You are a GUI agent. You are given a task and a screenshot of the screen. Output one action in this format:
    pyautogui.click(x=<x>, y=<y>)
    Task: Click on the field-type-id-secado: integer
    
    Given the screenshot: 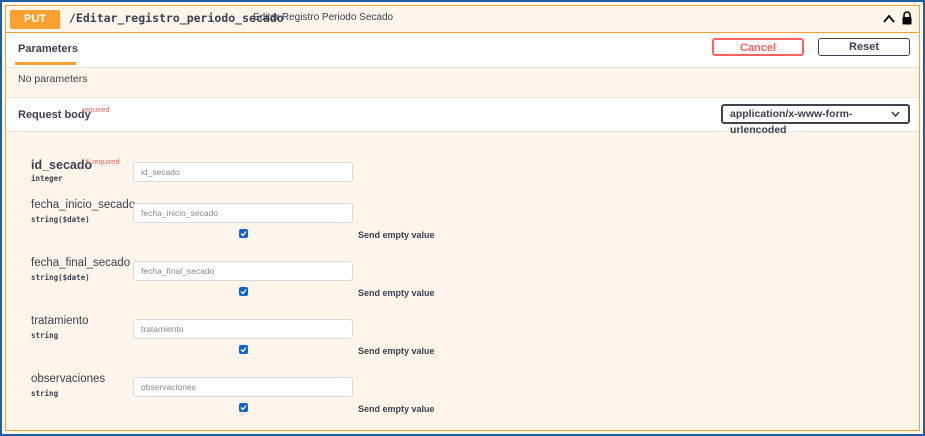 What is the action you would take?
    pyautogui.click(x=47, y=178)
    